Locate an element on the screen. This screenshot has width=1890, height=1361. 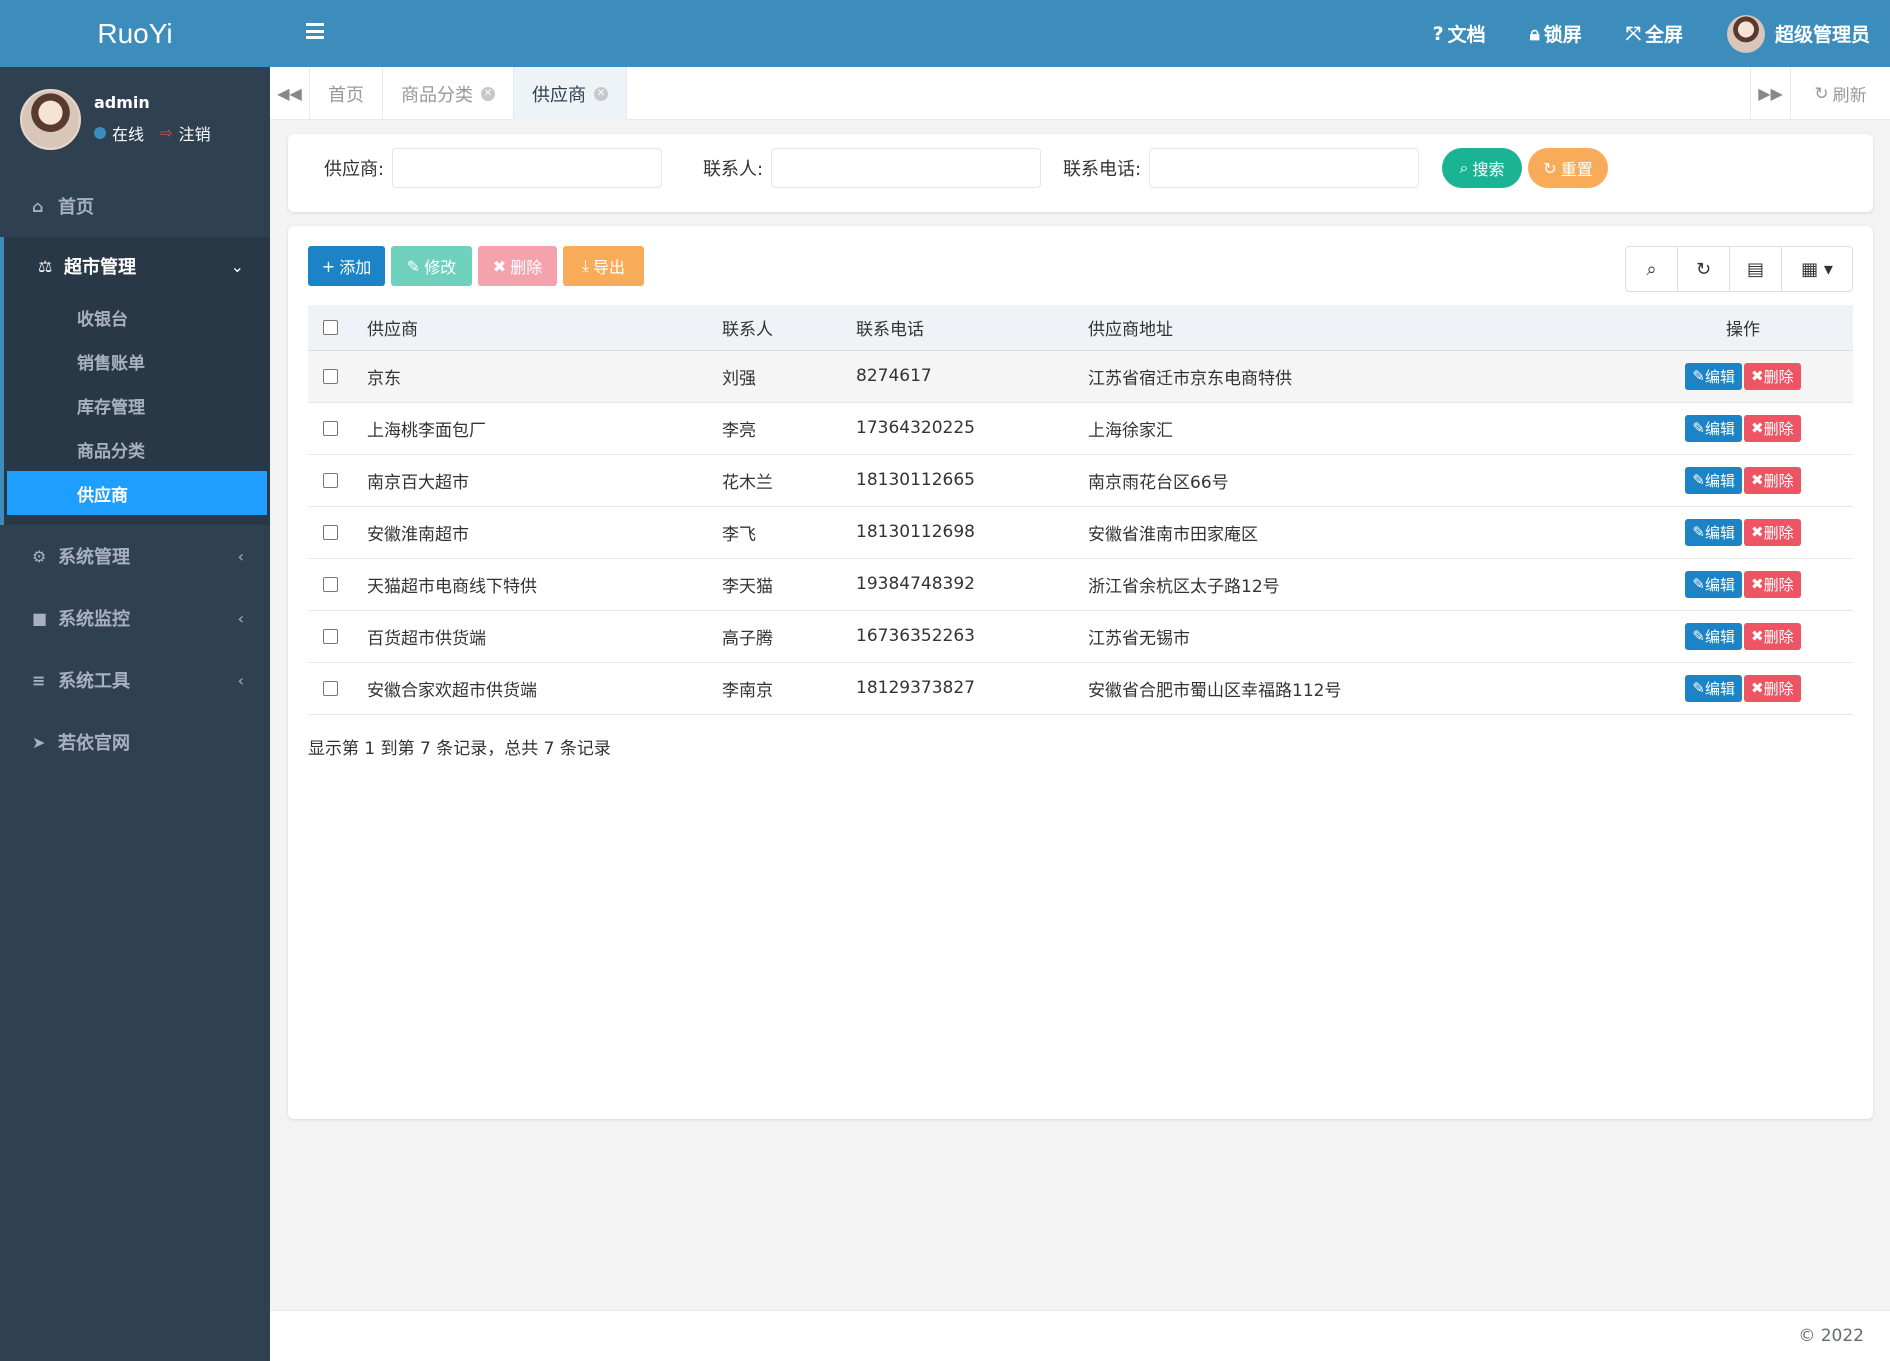
cell-address: 上海徐家汇 is located at coordinates (1360, 428).